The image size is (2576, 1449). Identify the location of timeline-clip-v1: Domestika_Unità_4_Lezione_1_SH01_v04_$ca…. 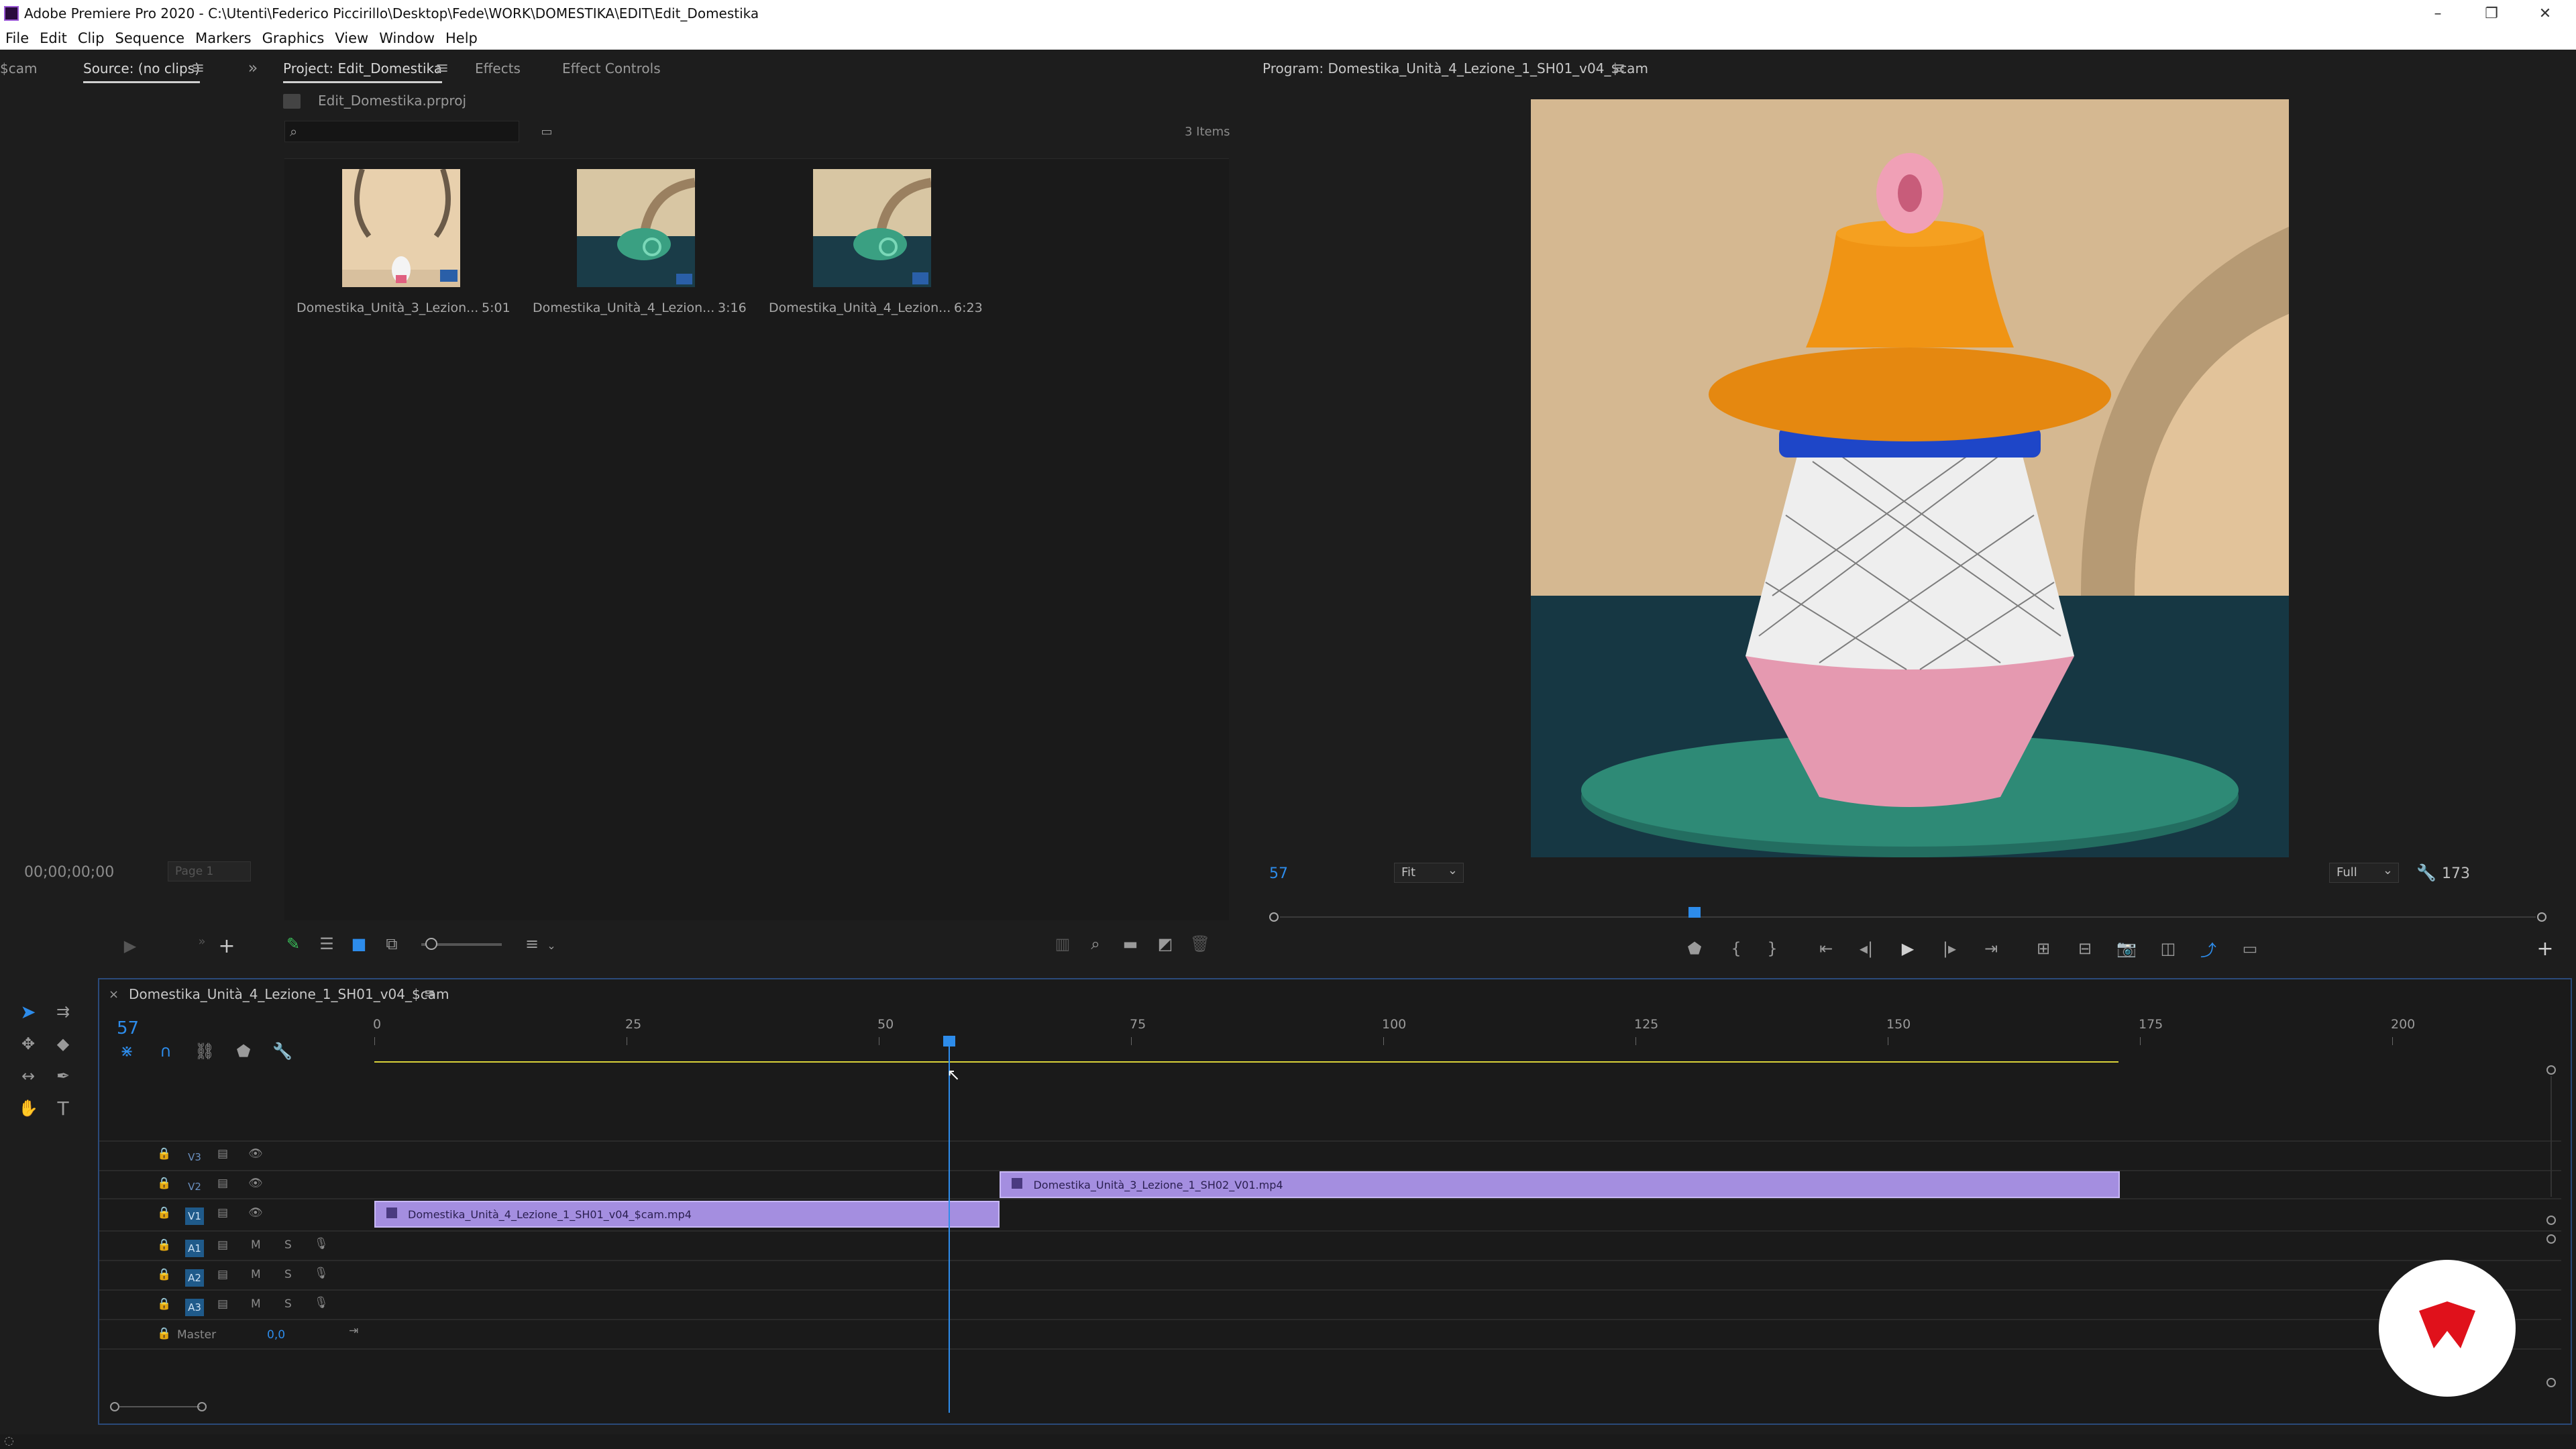
(687, 1214).